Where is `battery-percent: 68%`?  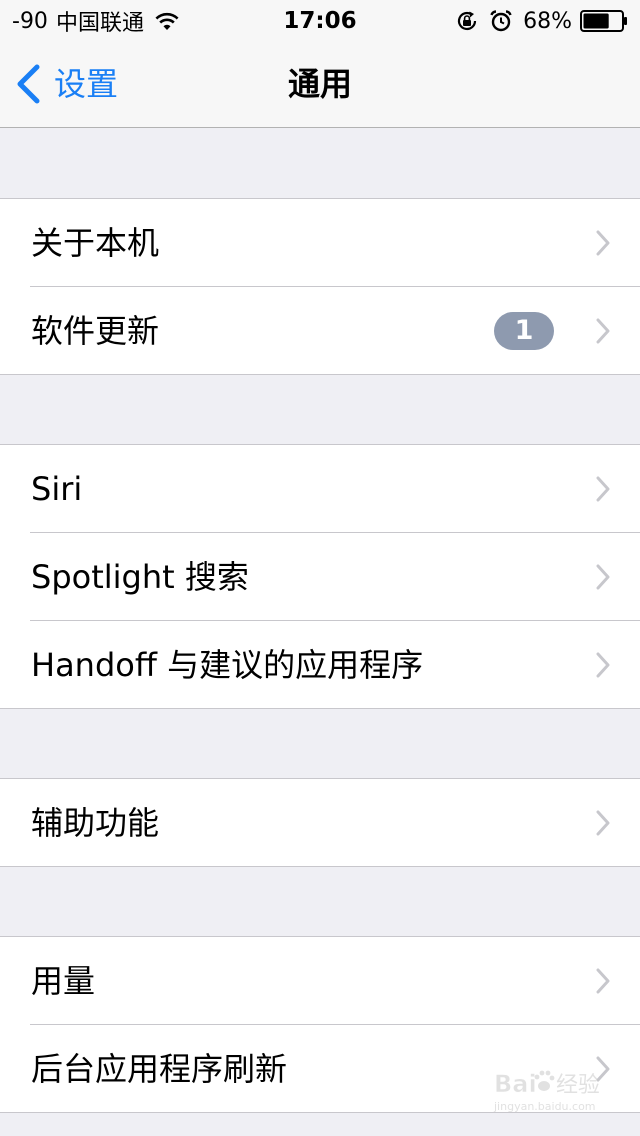 battery-percent: 68% is located at coordinates (547, 21).